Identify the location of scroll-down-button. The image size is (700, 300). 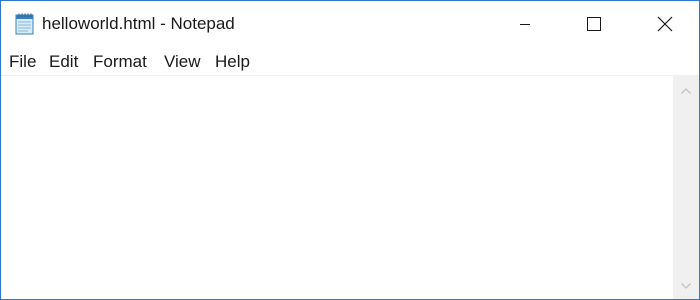
(686, 286).